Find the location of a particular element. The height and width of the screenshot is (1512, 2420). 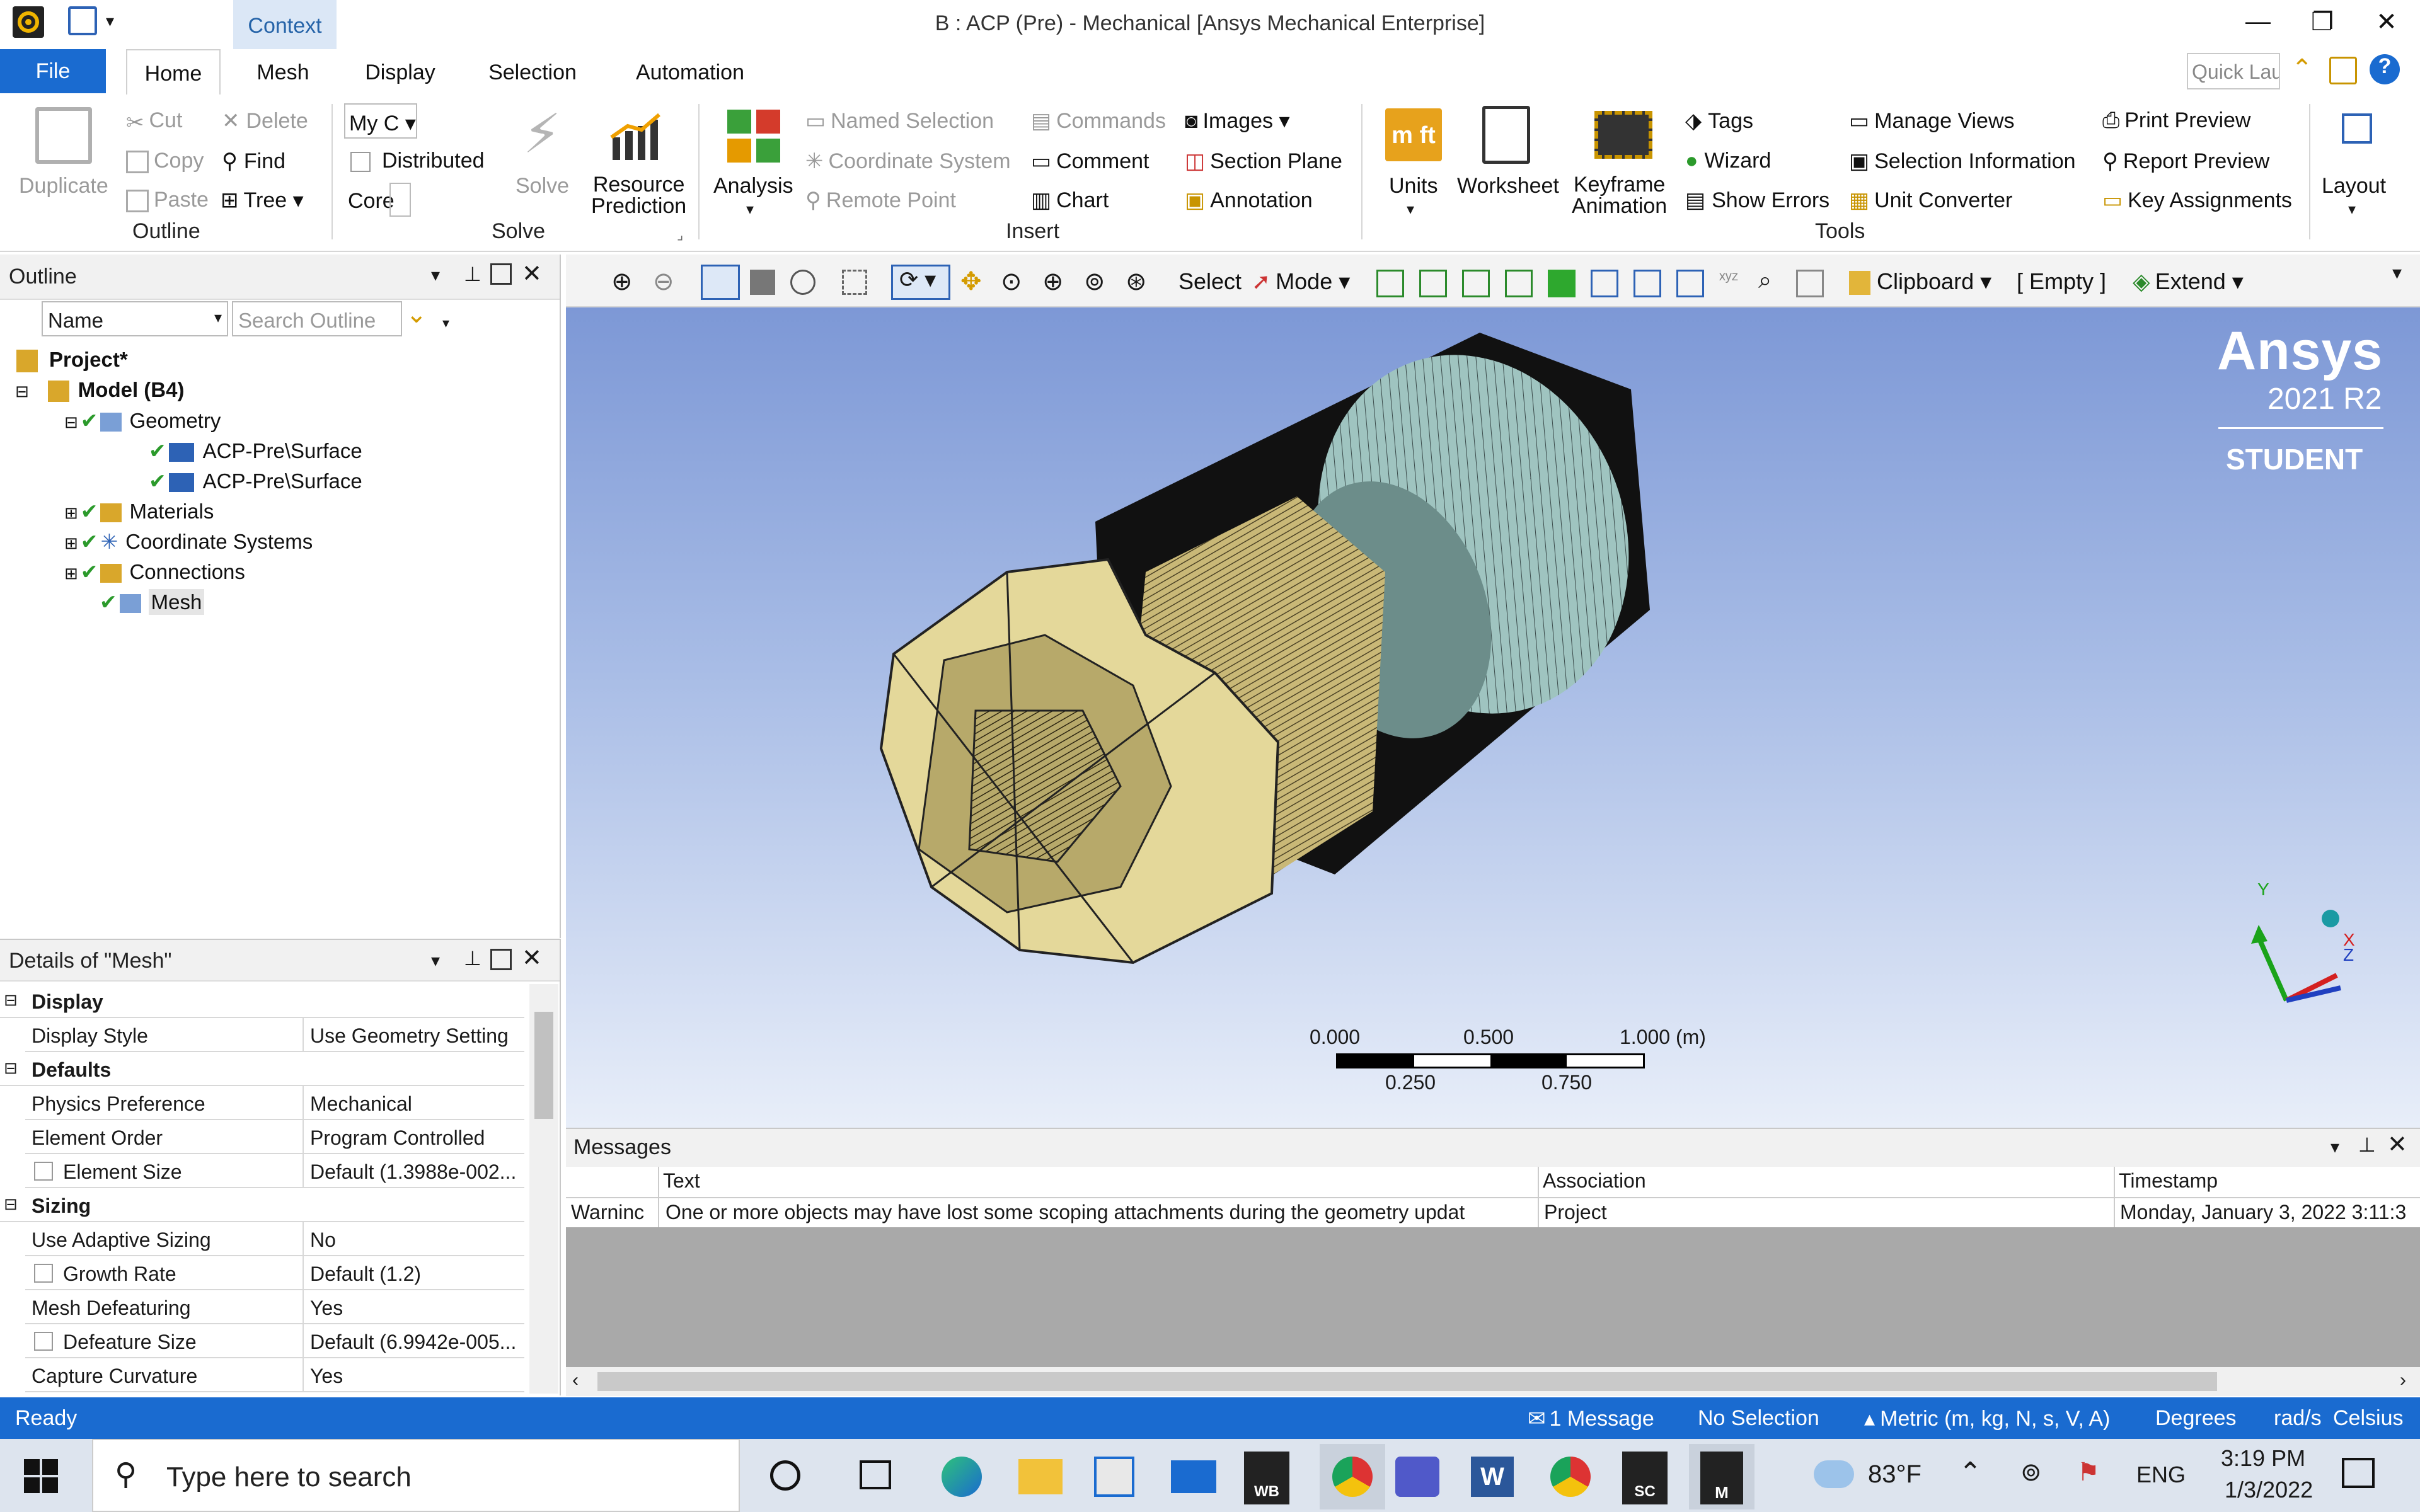

section-sizing: ⊟ Sizing is located at coordinates (262, 1205).